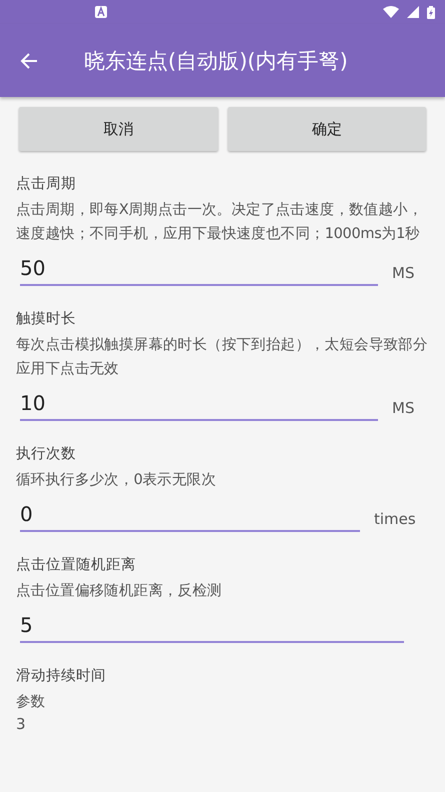 The width and height of the screenshot is (445, 792). Describe the element at coordinates (61, 676) in the screenshot. I see `setting-title: 滑动持续时间` at that location.